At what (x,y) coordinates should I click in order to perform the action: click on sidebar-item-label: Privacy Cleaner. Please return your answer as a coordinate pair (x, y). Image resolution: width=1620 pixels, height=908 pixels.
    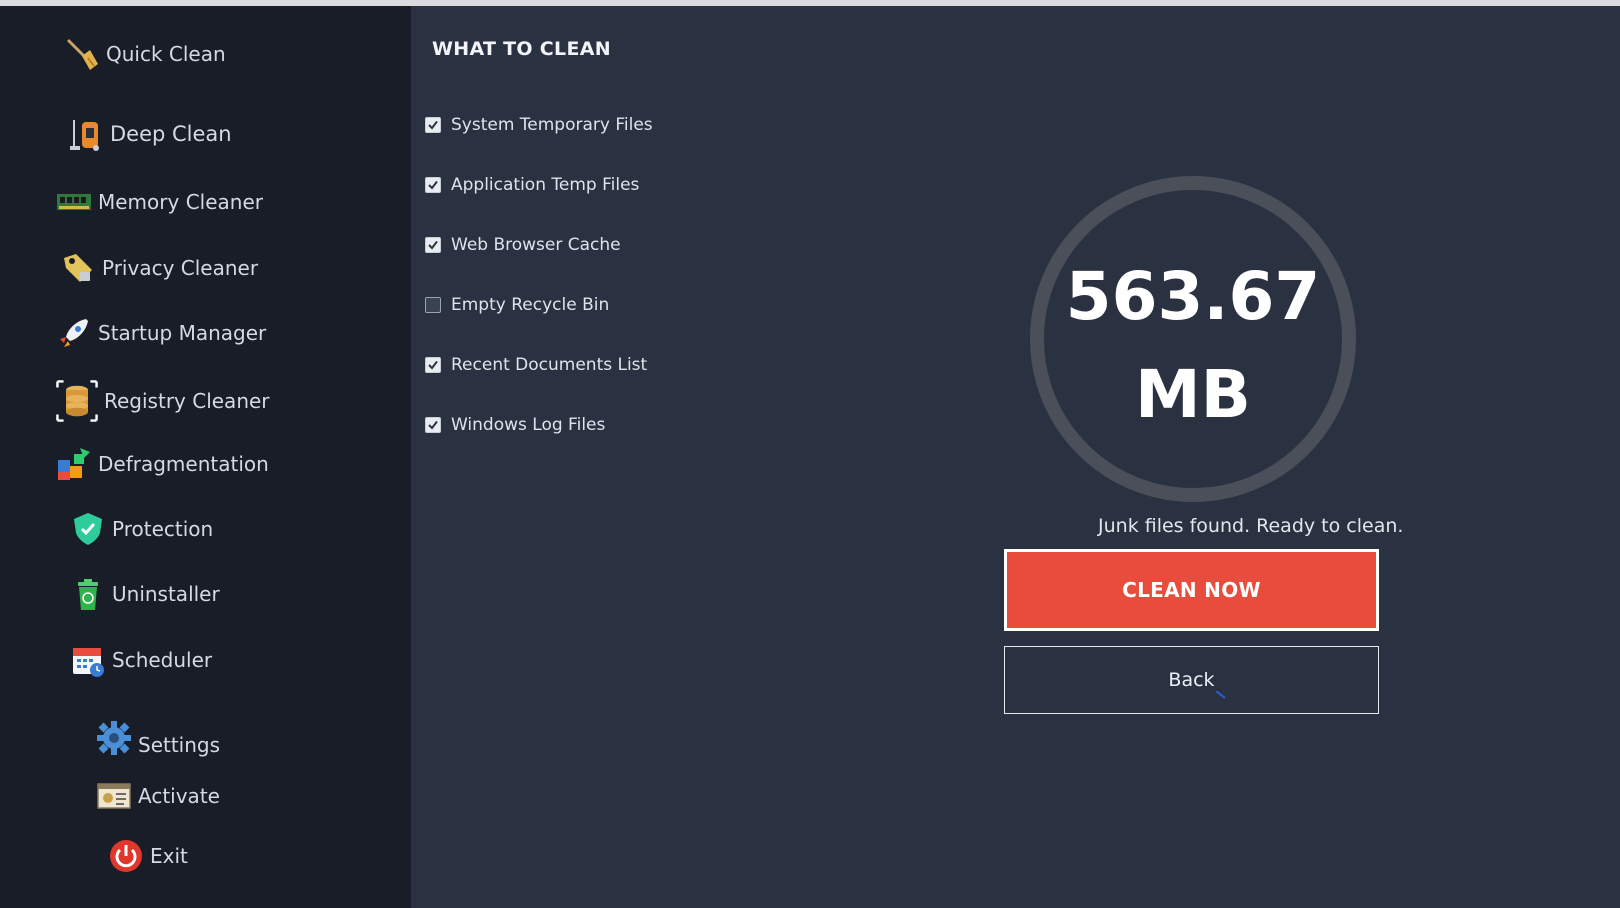
    Looking at the image, I should click on (180, 268).